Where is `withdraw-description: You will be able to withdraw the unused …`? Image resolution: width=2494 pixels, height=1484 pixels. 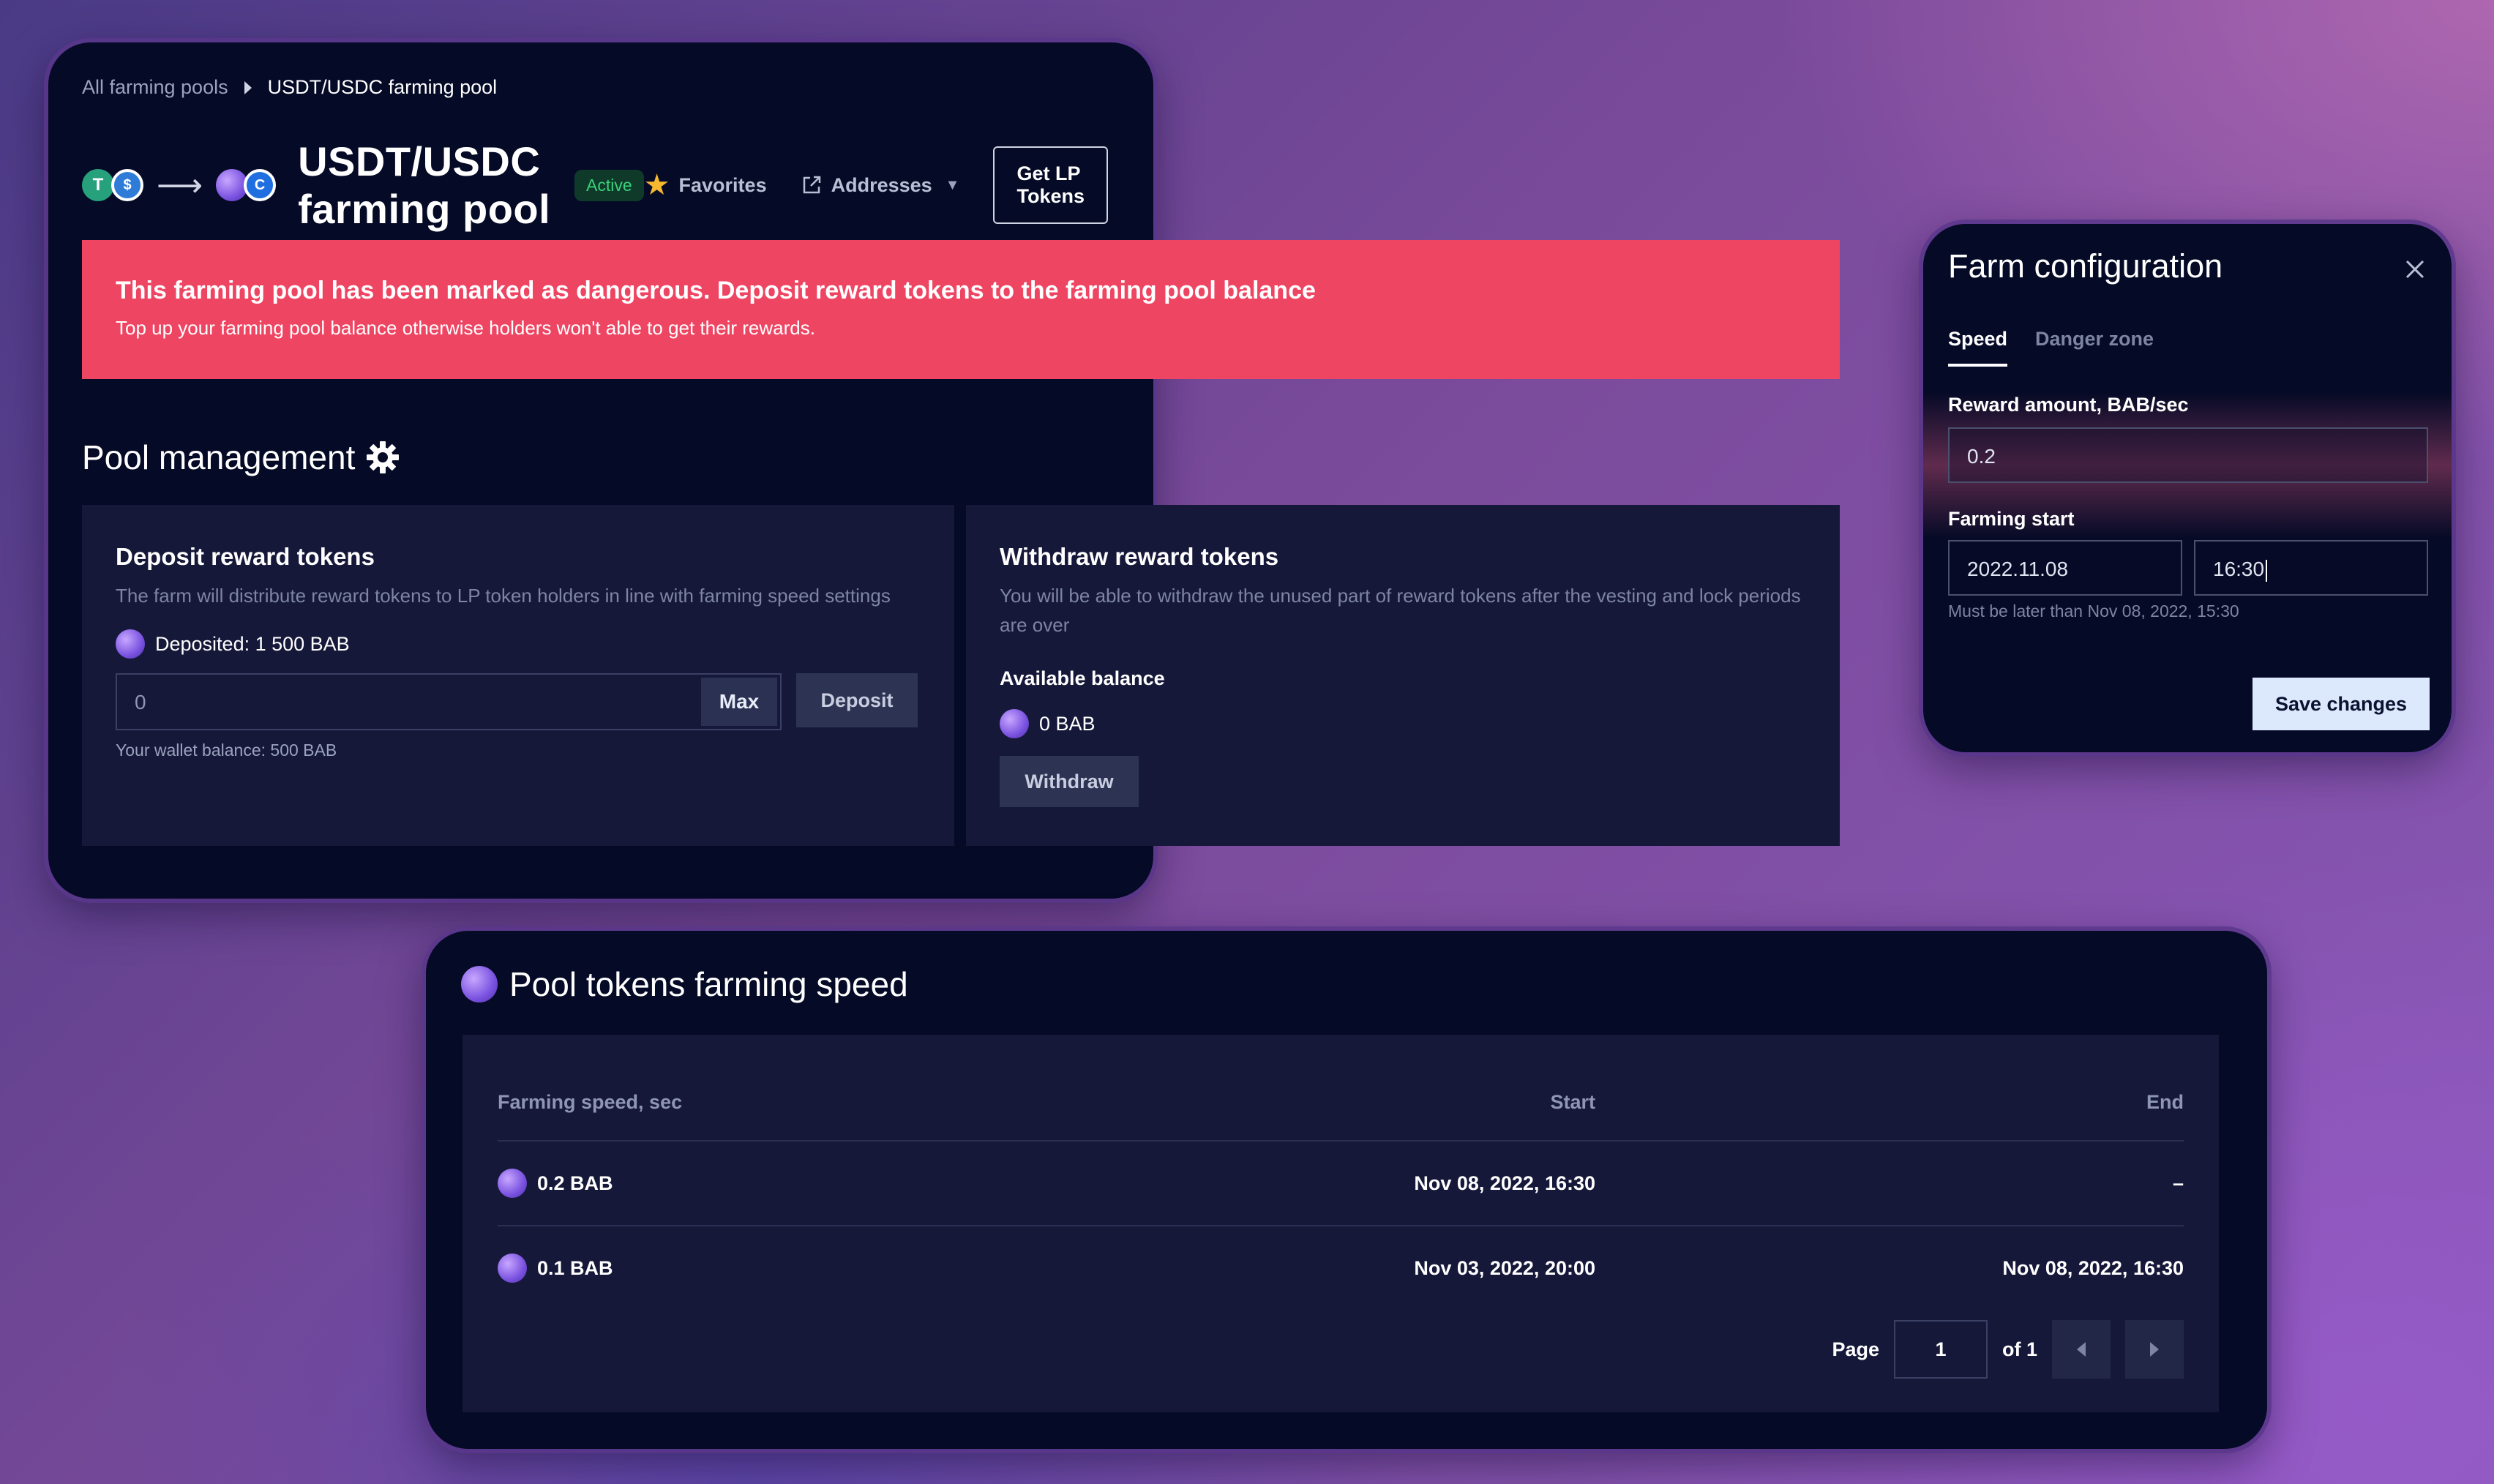 withdraw-description: You will be able to withdraw the unused … is located at coordinates (1401, 610).